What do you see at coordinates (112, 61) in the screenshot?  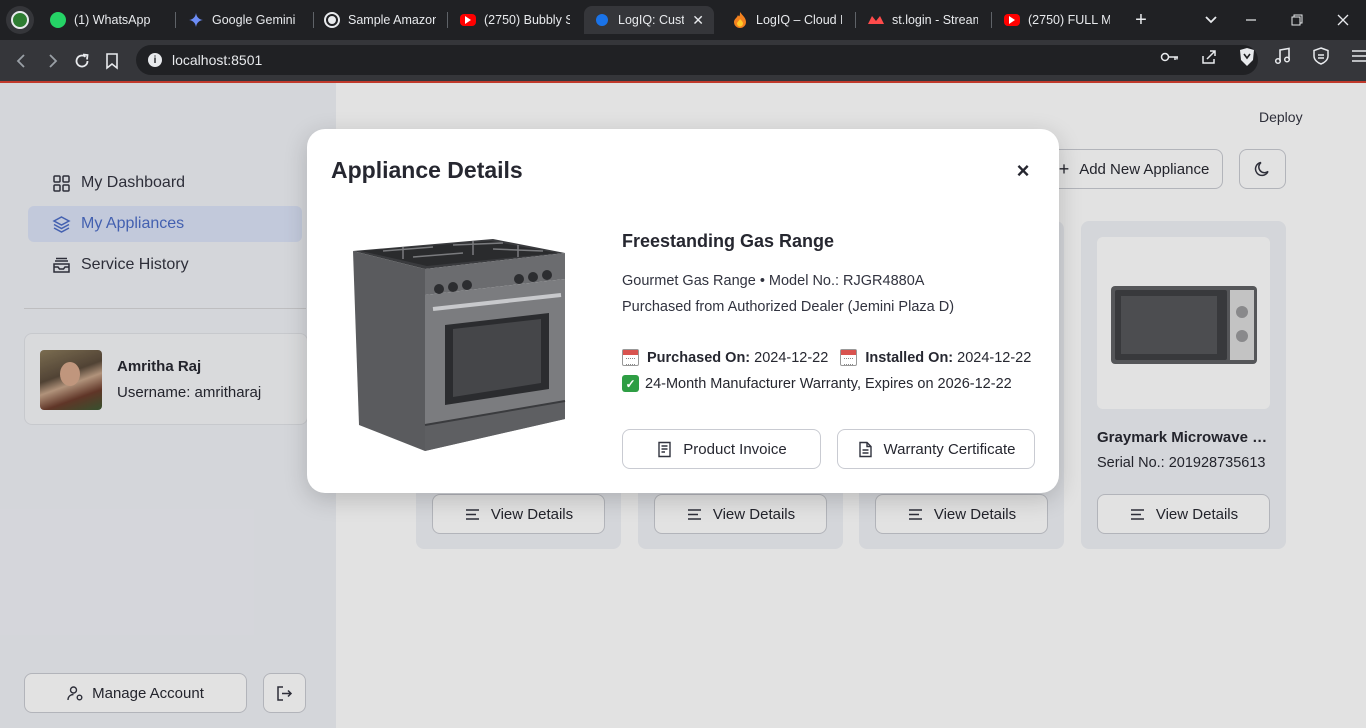 I see `bookmark-icon` at bounding box center [112, 61].